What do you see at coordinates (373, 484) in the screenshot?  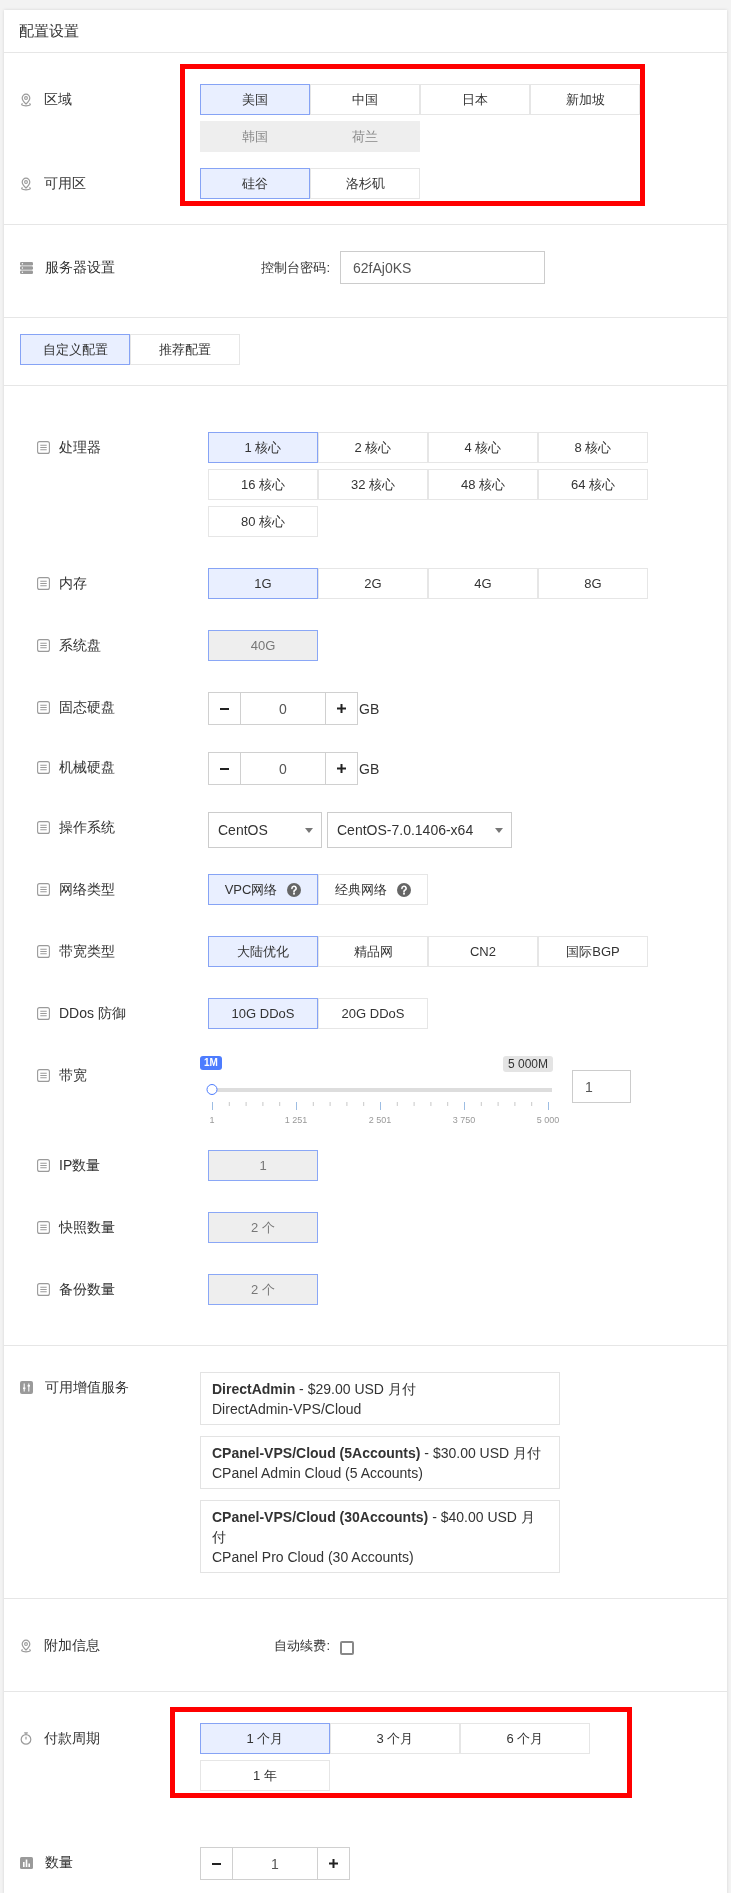 I see `option-button: 32 核心` at bounding box center [373, 484].